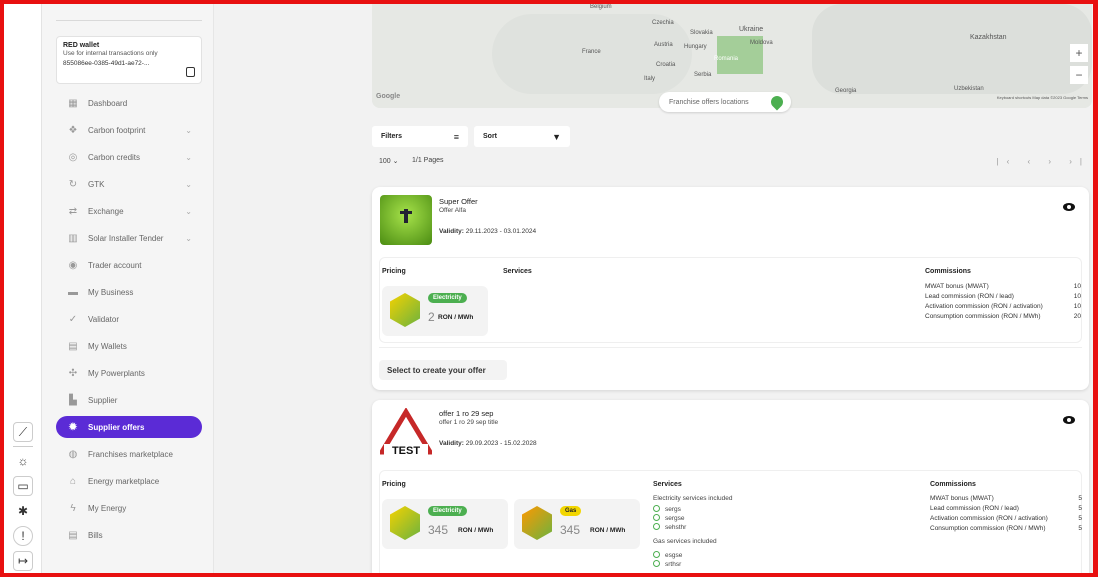  Describe the element at coordinates (129, 130) in the screenshot. I see `sidebar-item-carbon-footprint: ❖ Carbon footprint ⌄` at that location.